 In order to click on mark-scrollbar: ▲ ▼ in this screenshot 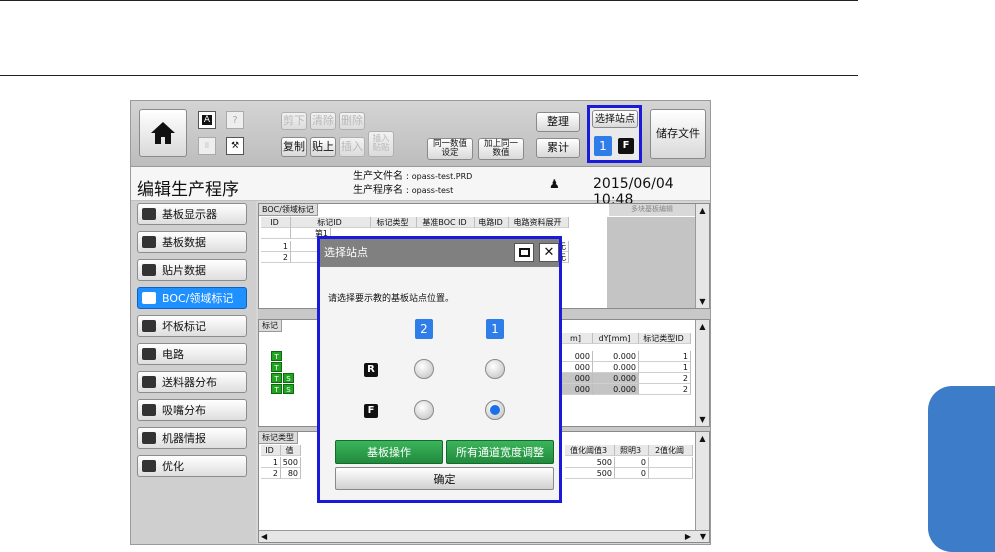, I will do `click(702, 373)`.